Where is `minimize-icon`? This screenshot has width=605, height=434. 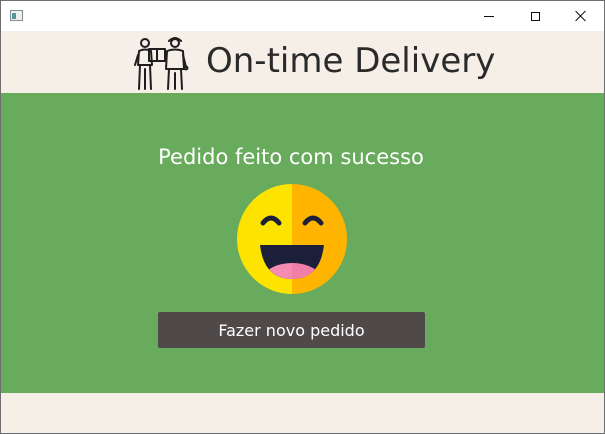
minimize-icon is located at coordinates (489, 16).